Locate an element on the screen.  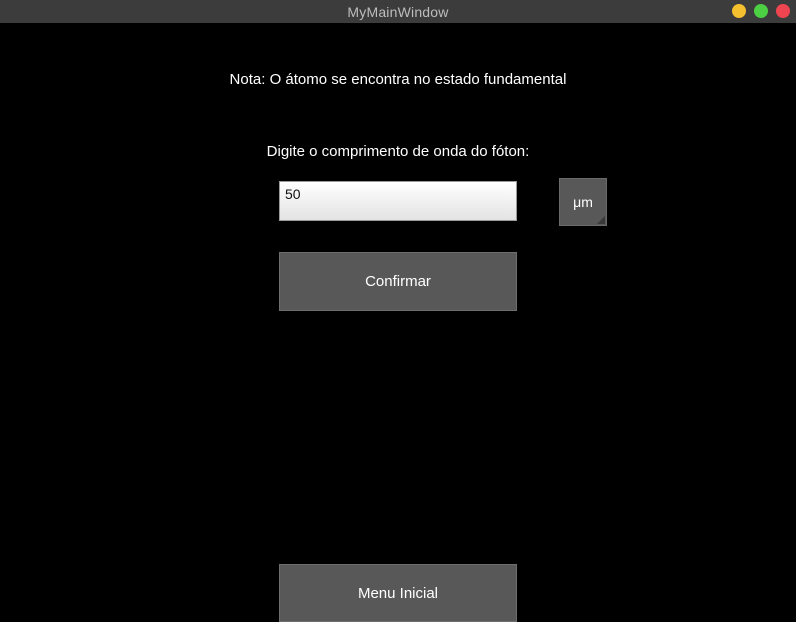
unit-selector-button: μm is located at coordinates (583, 202).